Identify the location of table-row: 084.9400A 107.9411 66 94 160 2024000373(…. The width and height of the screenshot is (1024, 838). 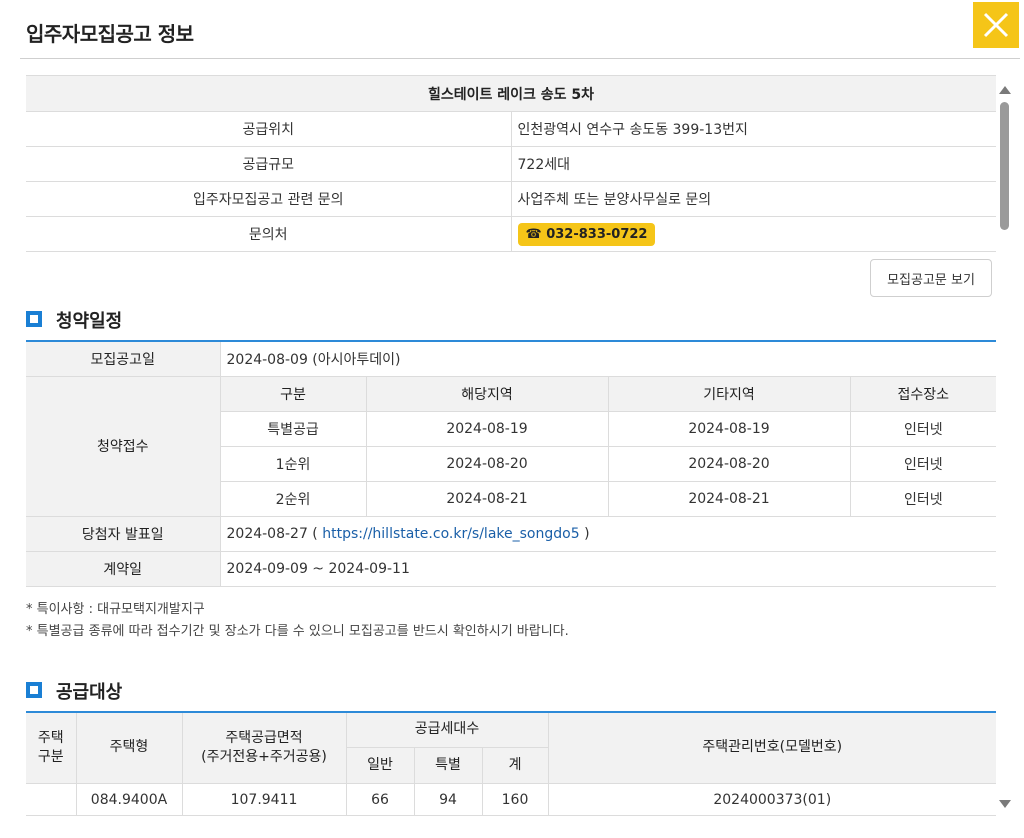
(511, 799).